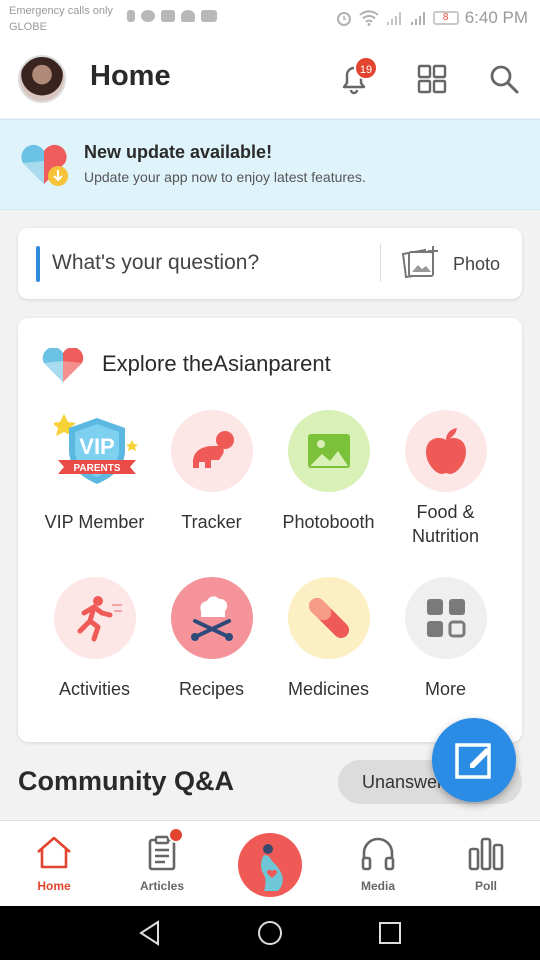 The height and width of the screenshot is (960, 540). What do you see at coordinates (445, 524) in the screenshot?
I see `tile-label: Food & Nutrition` at bounding box center [445, 524].